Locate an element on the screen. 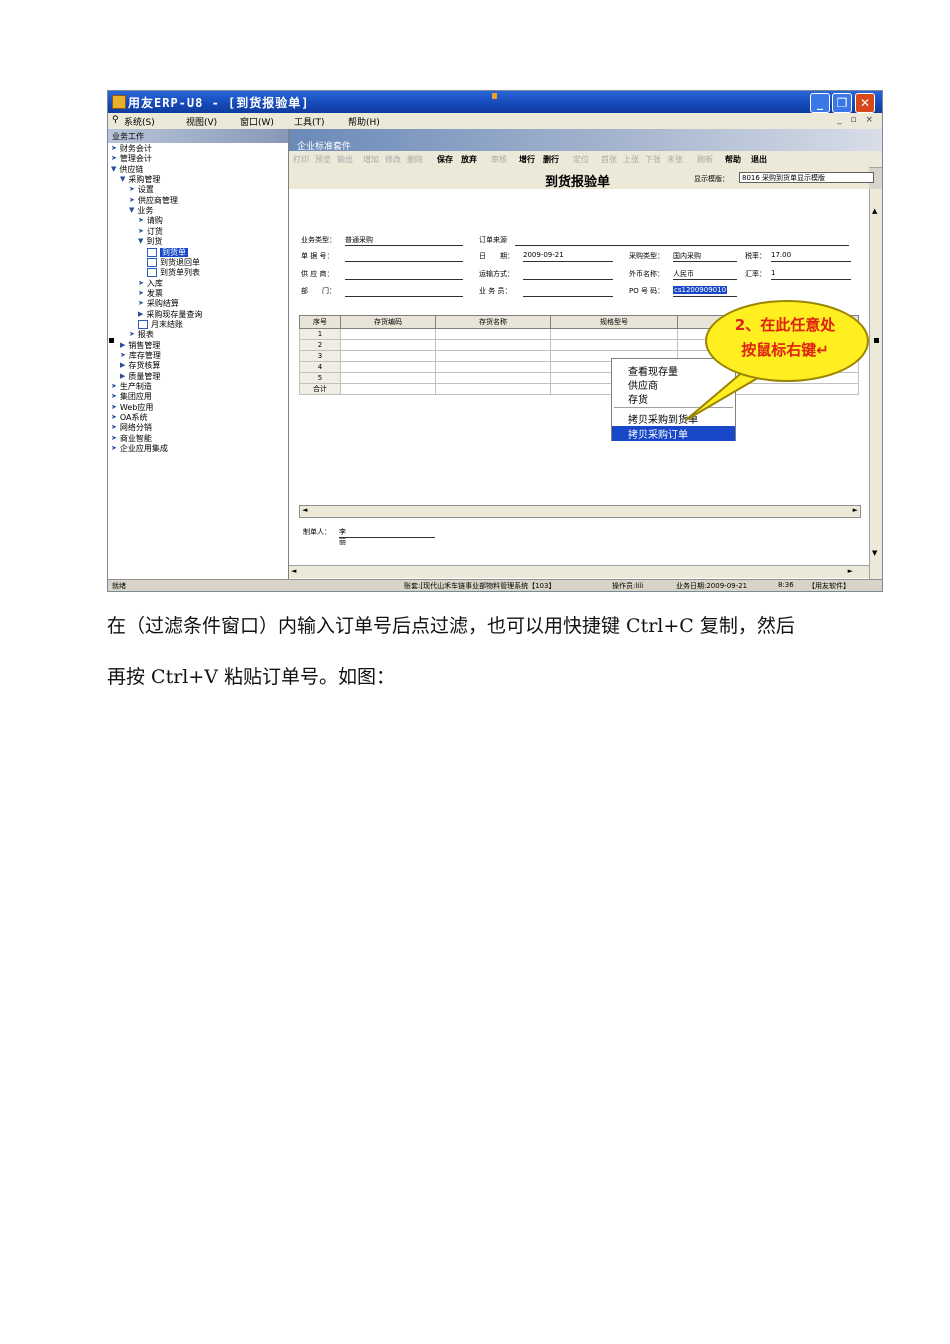 The height and width of the screenshot is (1344, 950). callout-tail is located at coordinates (728, 394).